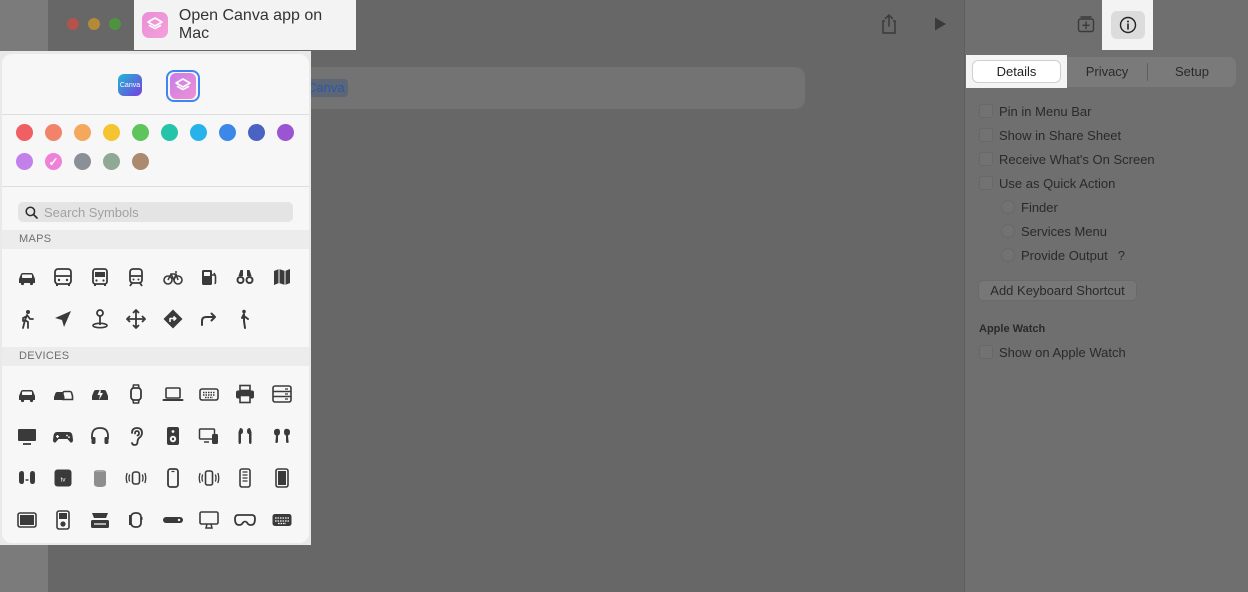 Image resolution: width=1248 pixels, height=592 pixels. What do you see at coordinates (1008, 207) in the screenshot?
I see `finder-checkbox` at bounding box center [1008, 207].